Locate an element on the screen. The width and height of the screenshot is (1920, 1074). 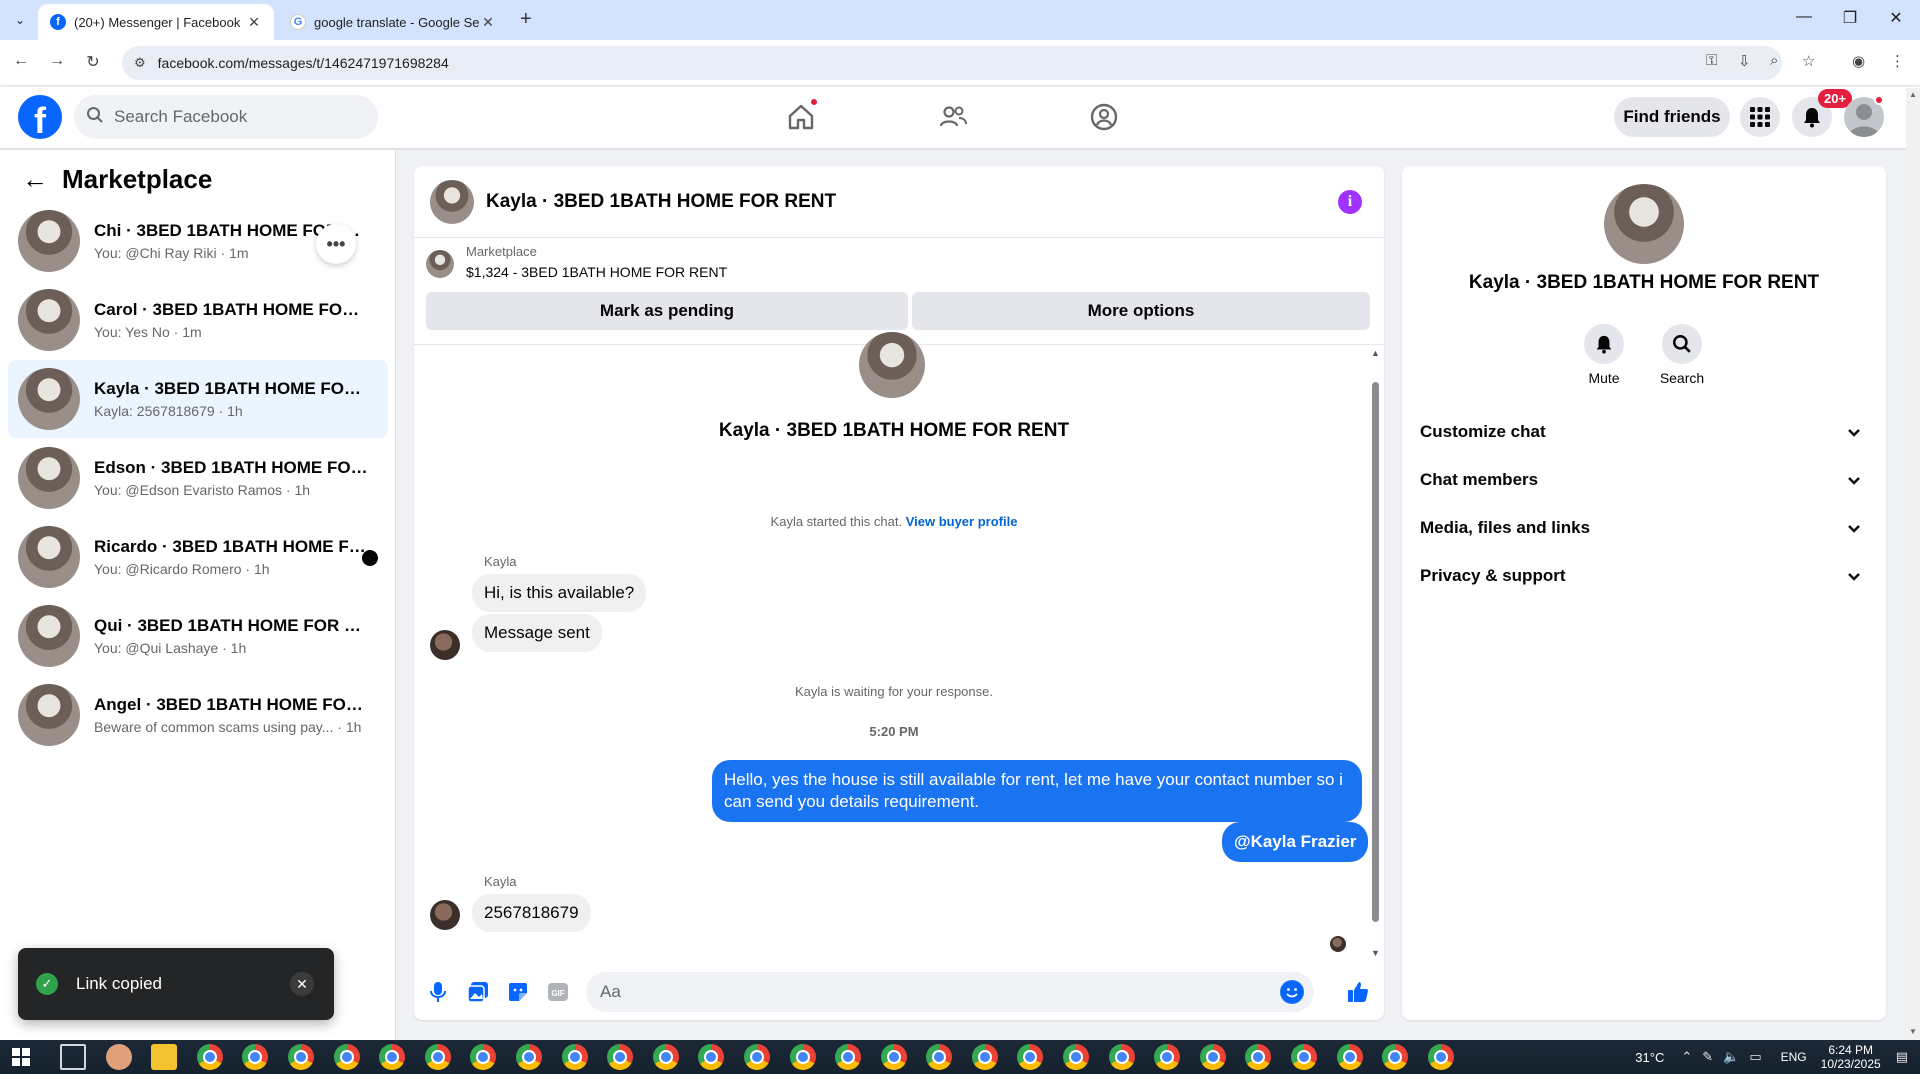
message-input-box is located at coordinates (950, 992).